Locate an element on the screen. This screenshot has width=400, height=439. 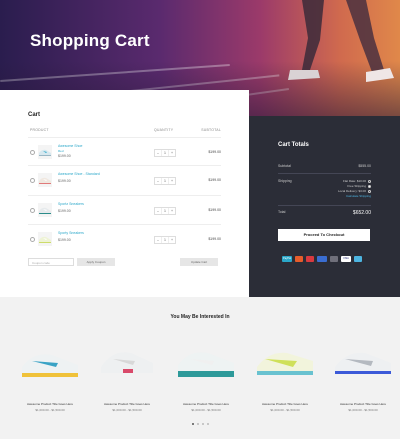
amex-icon is located at coordinates (334, 259).